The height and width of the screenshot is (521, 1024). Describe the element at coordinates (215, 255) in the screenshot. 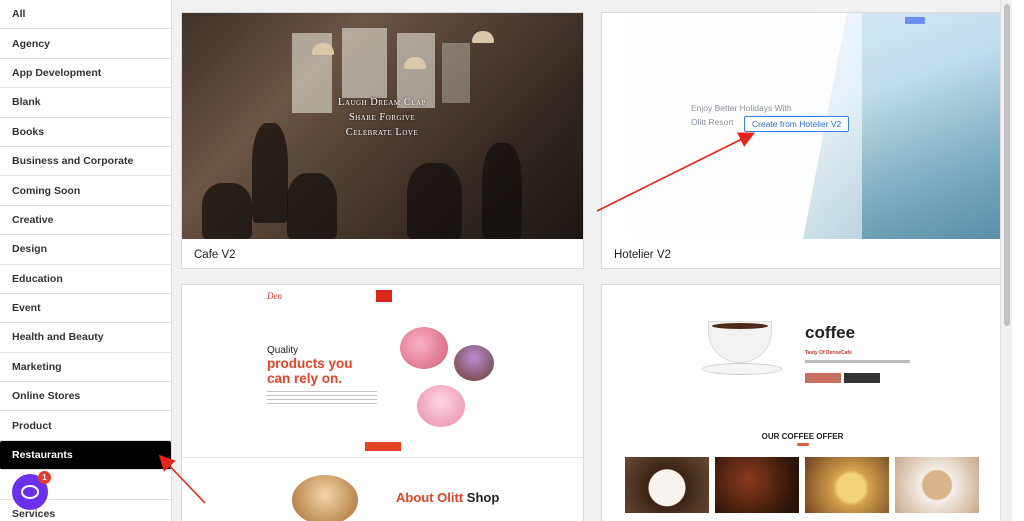

I see `template-name-cafe-v2: Cafe V2` at that location.